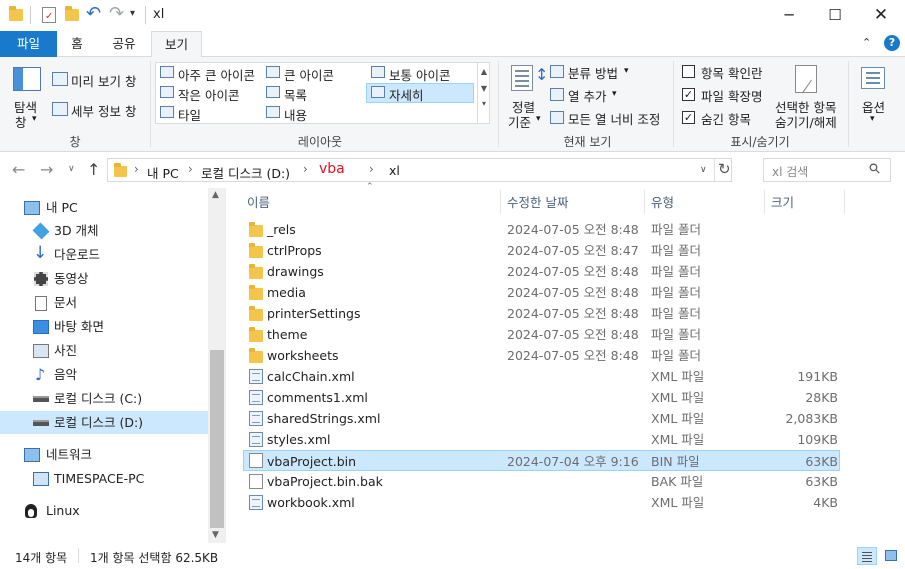 The height and width of the screenshot is (569, 905). What do you see at coordinates (28, 44) in the screenshot?
I see `tab-file: 파일` at bounding box center [28, 44].